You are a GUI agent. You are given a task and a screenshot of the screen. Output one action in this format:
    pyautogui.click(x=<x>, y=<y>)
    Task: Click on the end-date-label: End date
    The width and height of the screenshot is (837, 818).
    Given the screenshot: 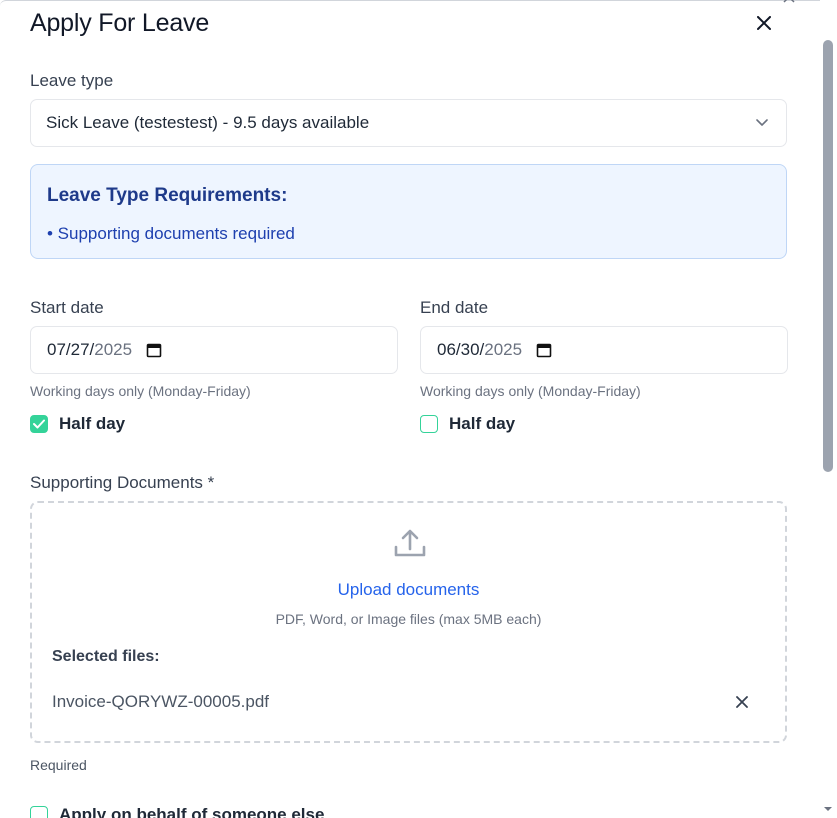 What is the action you would take?
    pyautogui.click(x=454, y=307)
    